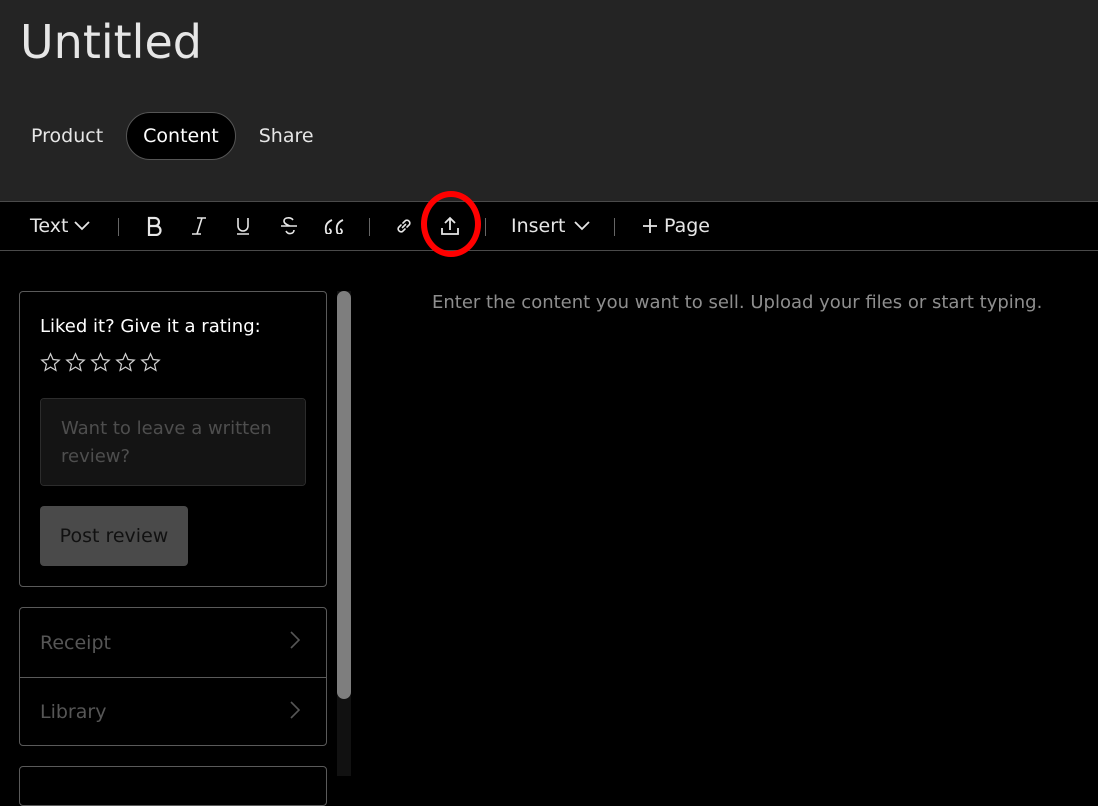 Image resolution: width=1098 pixels, height=806 pixels. I want to click on underline-button, so click(243, 226).